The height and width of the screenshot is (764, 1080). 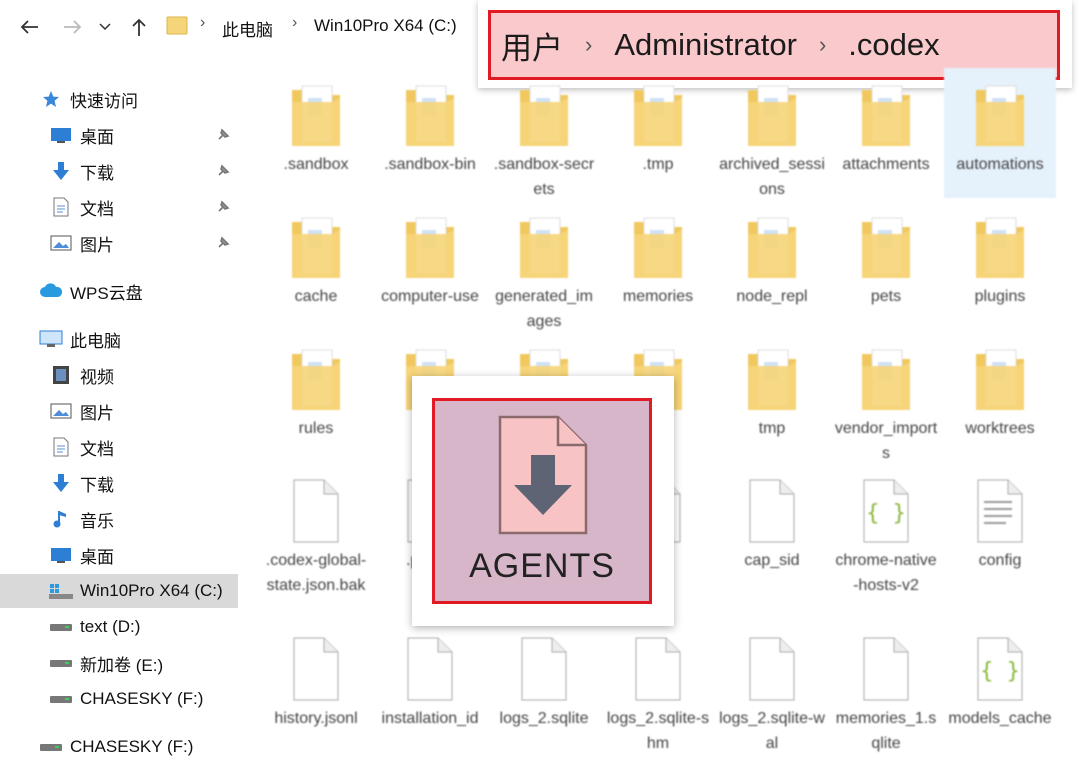 What do you see at coordinates (316, 687) in the screenshot?
I see `file-item: history.jsonl` at bounding box center [316, 687].